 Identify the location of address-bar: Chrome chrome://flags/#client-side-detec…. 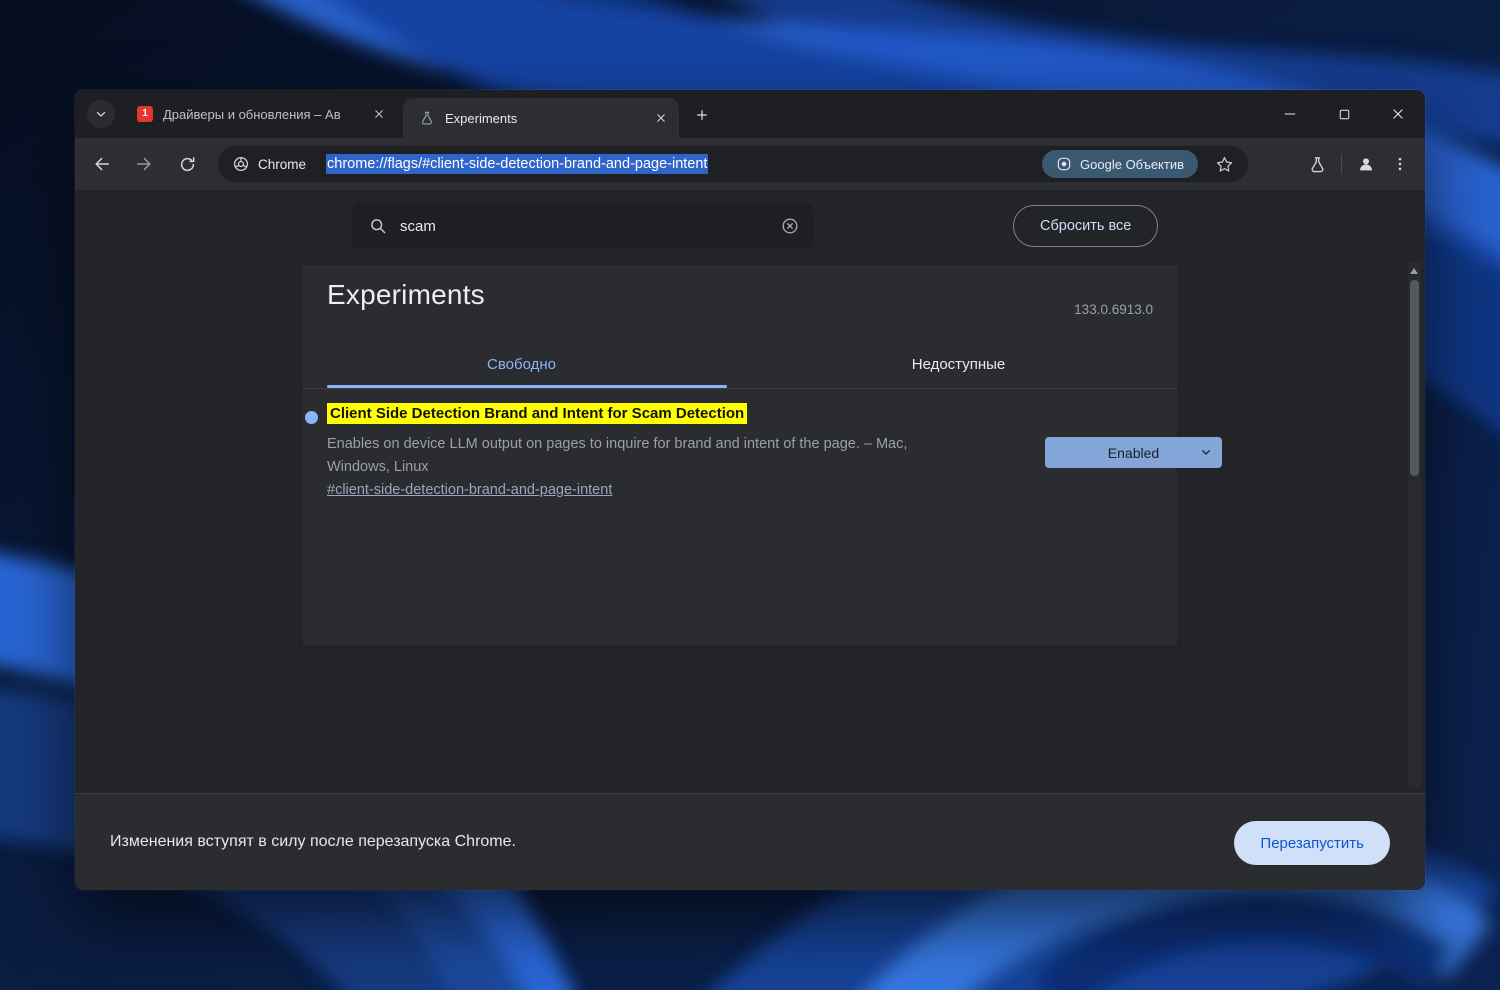
(733, 164).